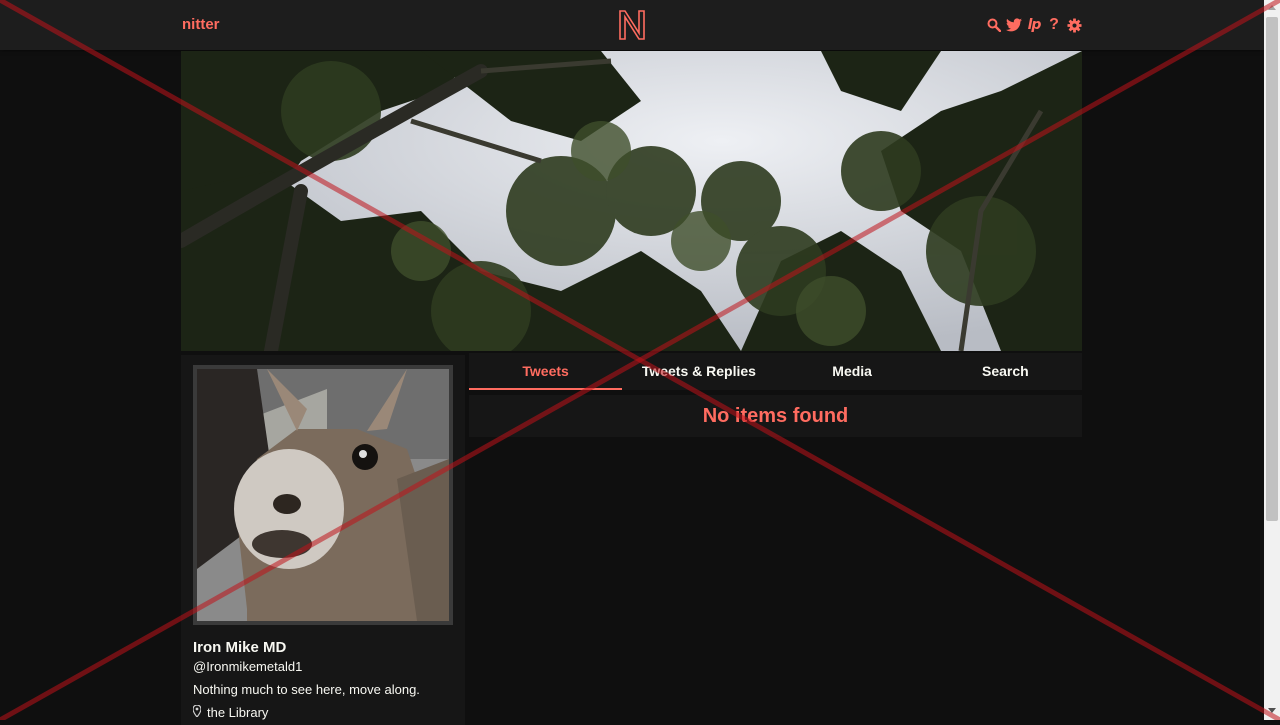  What do you see at coordinates (546, 371) in the screenshot?
I see `tab-tweets: Tweets` at bounding box center [546, 371].